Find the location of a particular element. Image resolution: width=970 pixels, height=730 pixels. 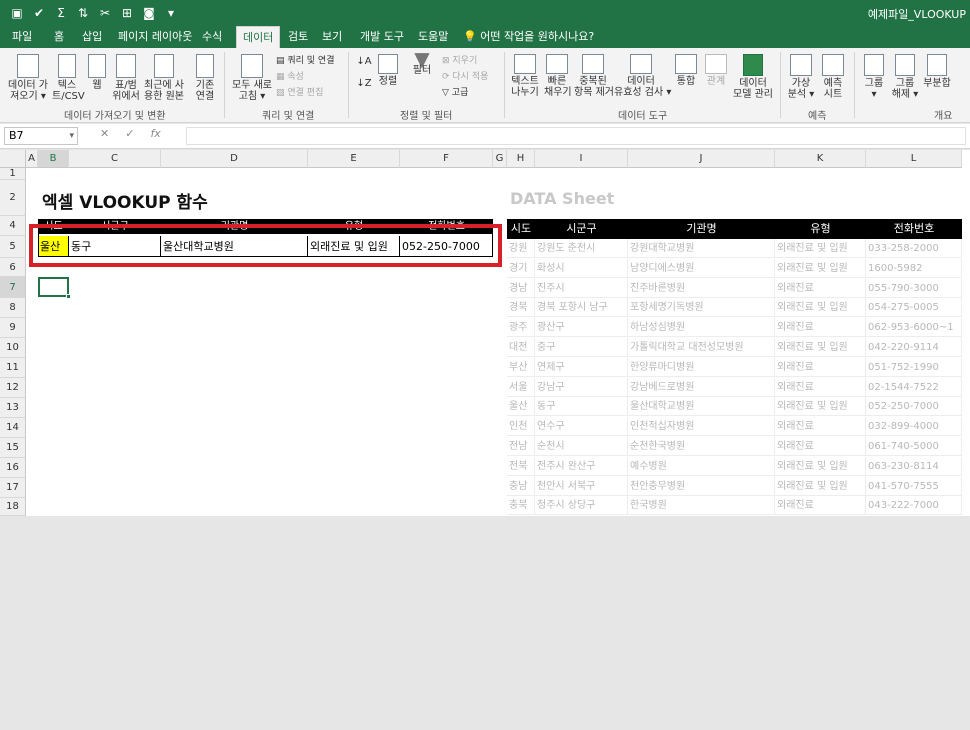

chevron-down-icon: ▾ is located at coordinates (71, 136).